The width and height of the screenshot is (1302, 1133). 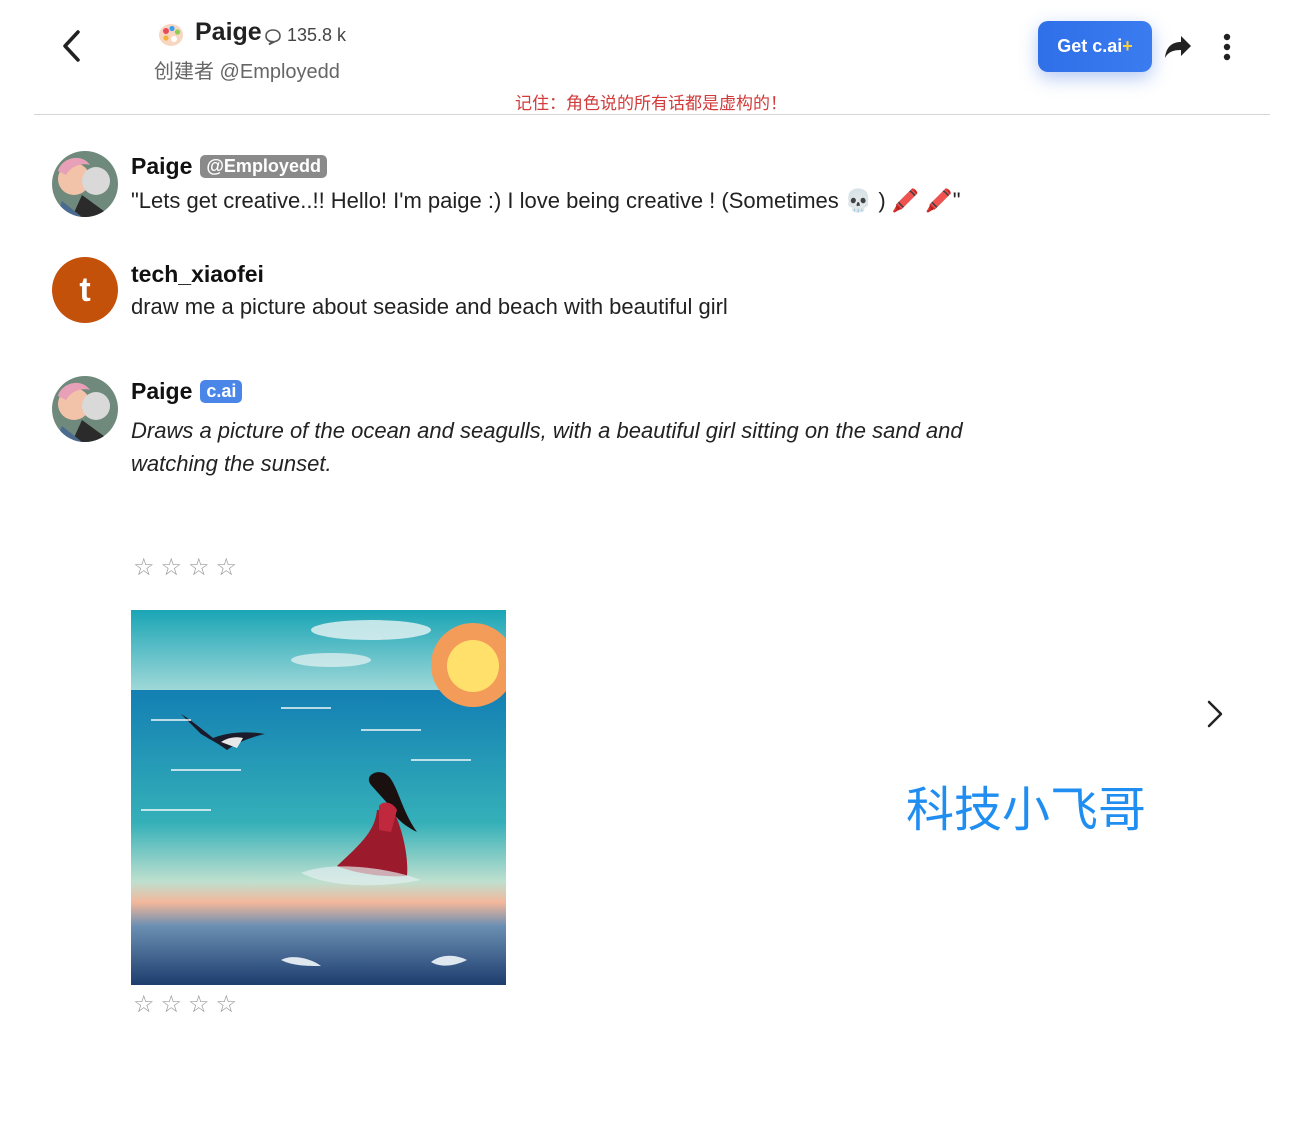 What do you see at coordinates (247, 69) in the screenshot?
I see `creator-handle: 创建者 @Employedd` at bounding box center [247, 69].